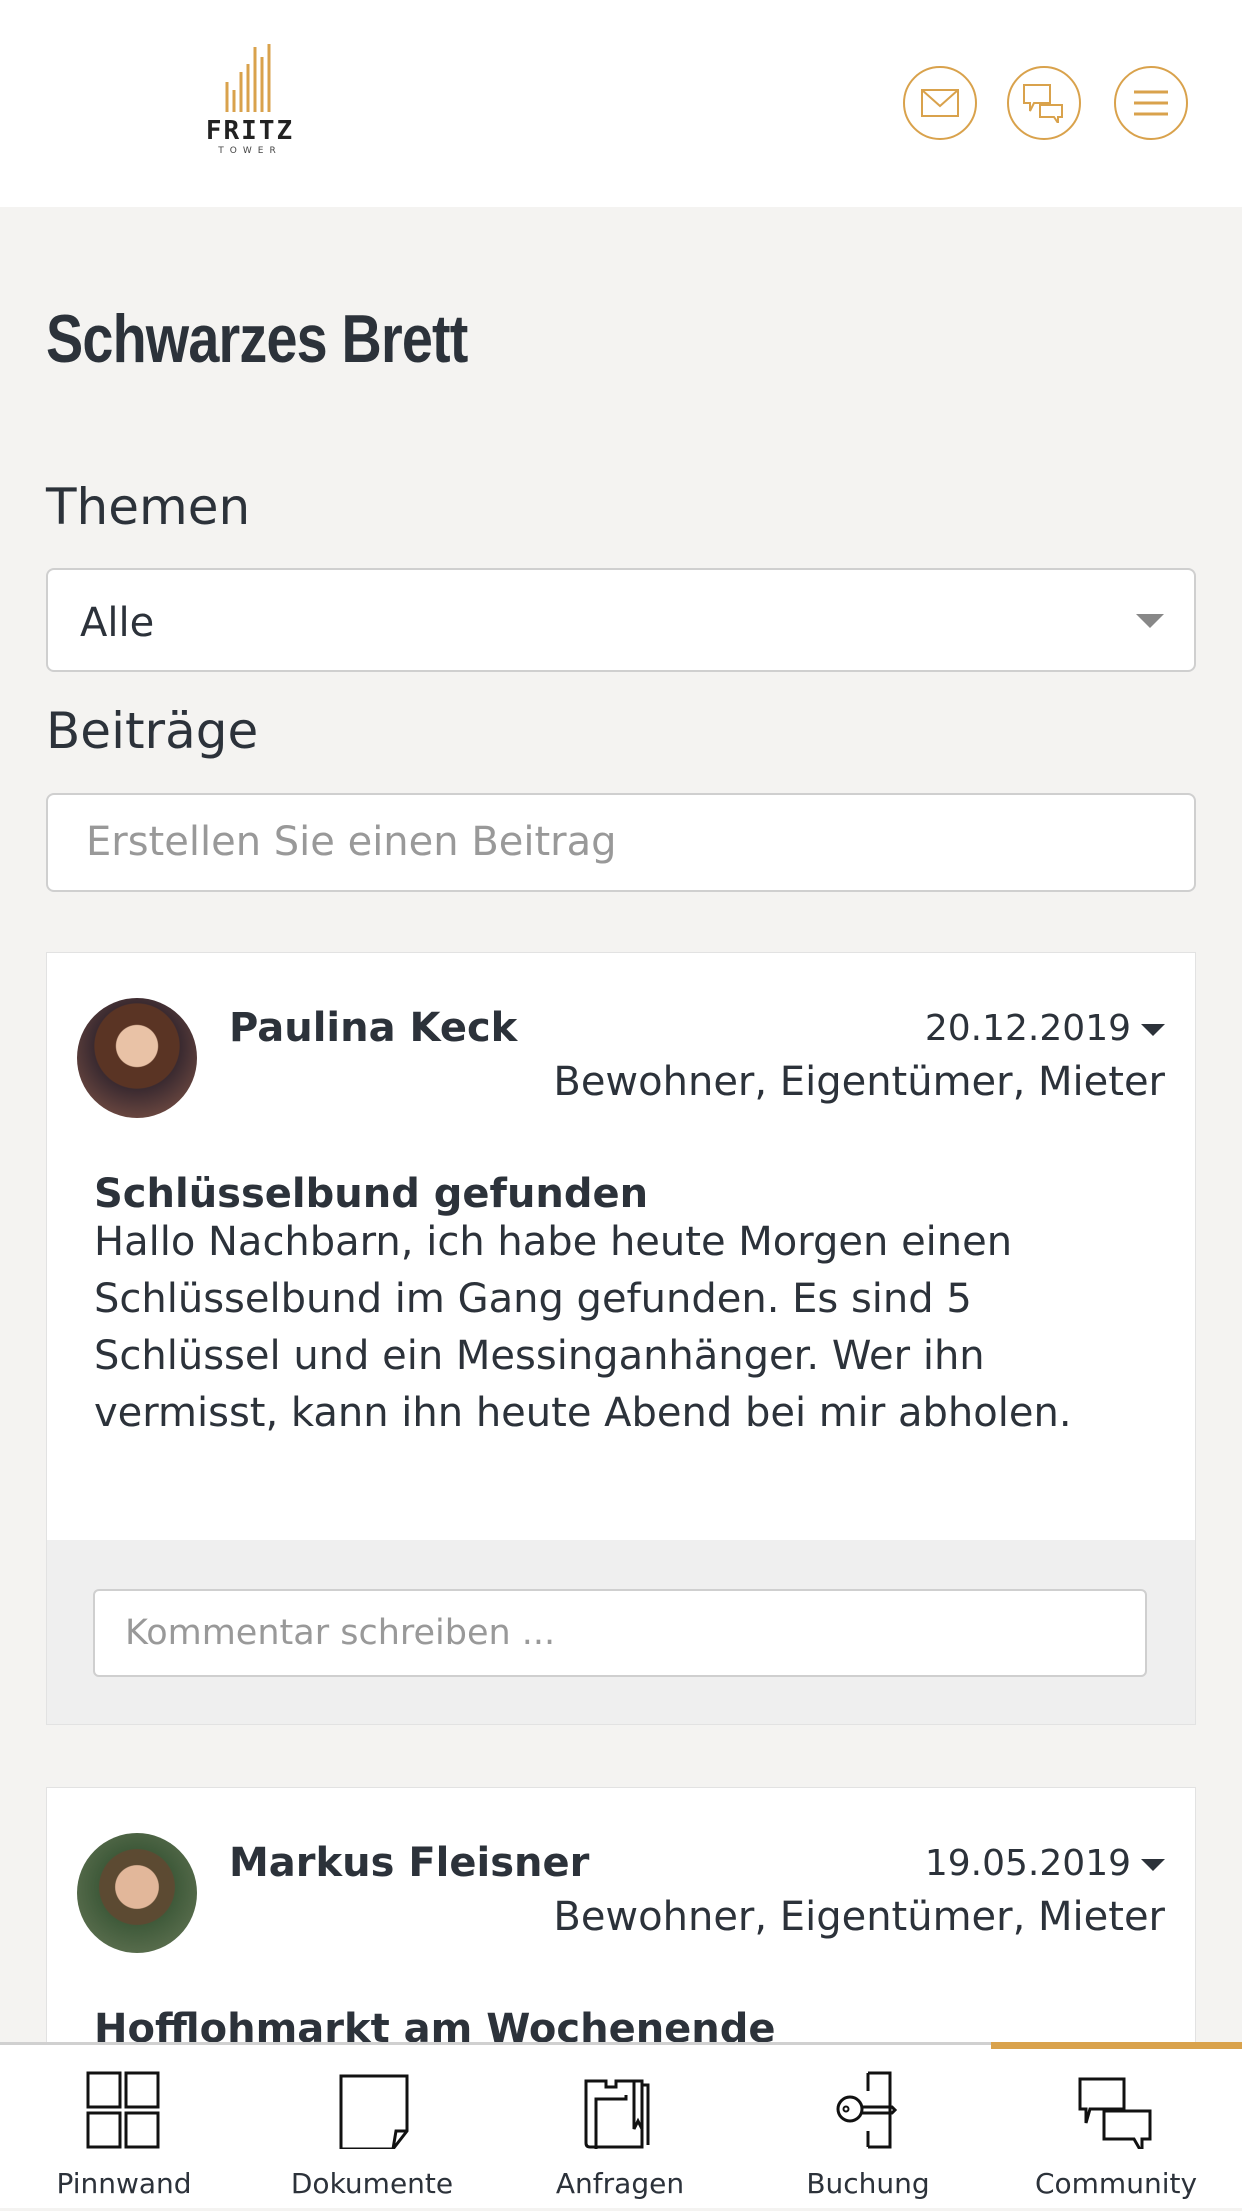  What do you see at coordinates (248, 78) in the screenshot?
I see `logo-bars-icon` at bounding box center [248, 78].